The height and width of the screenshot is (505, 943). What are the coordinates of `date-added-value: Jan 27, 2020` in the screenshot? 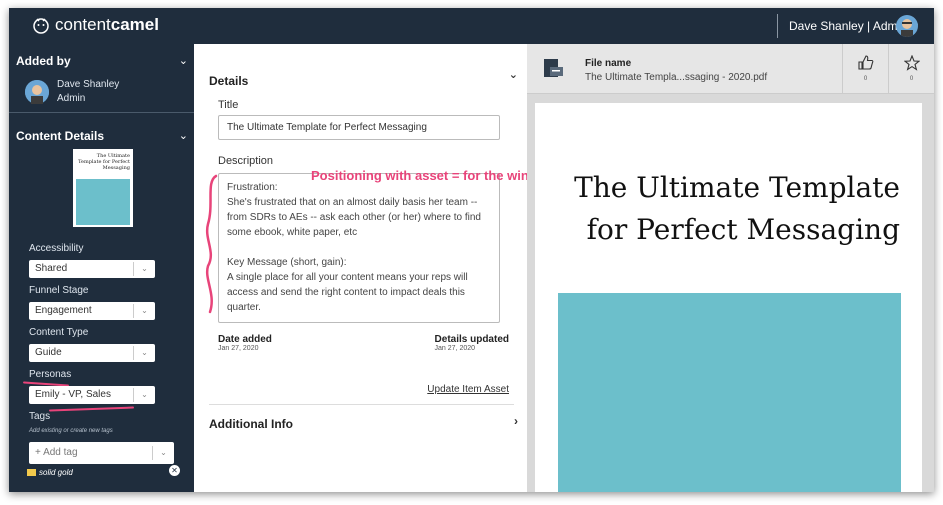 It's located at (238, 348).